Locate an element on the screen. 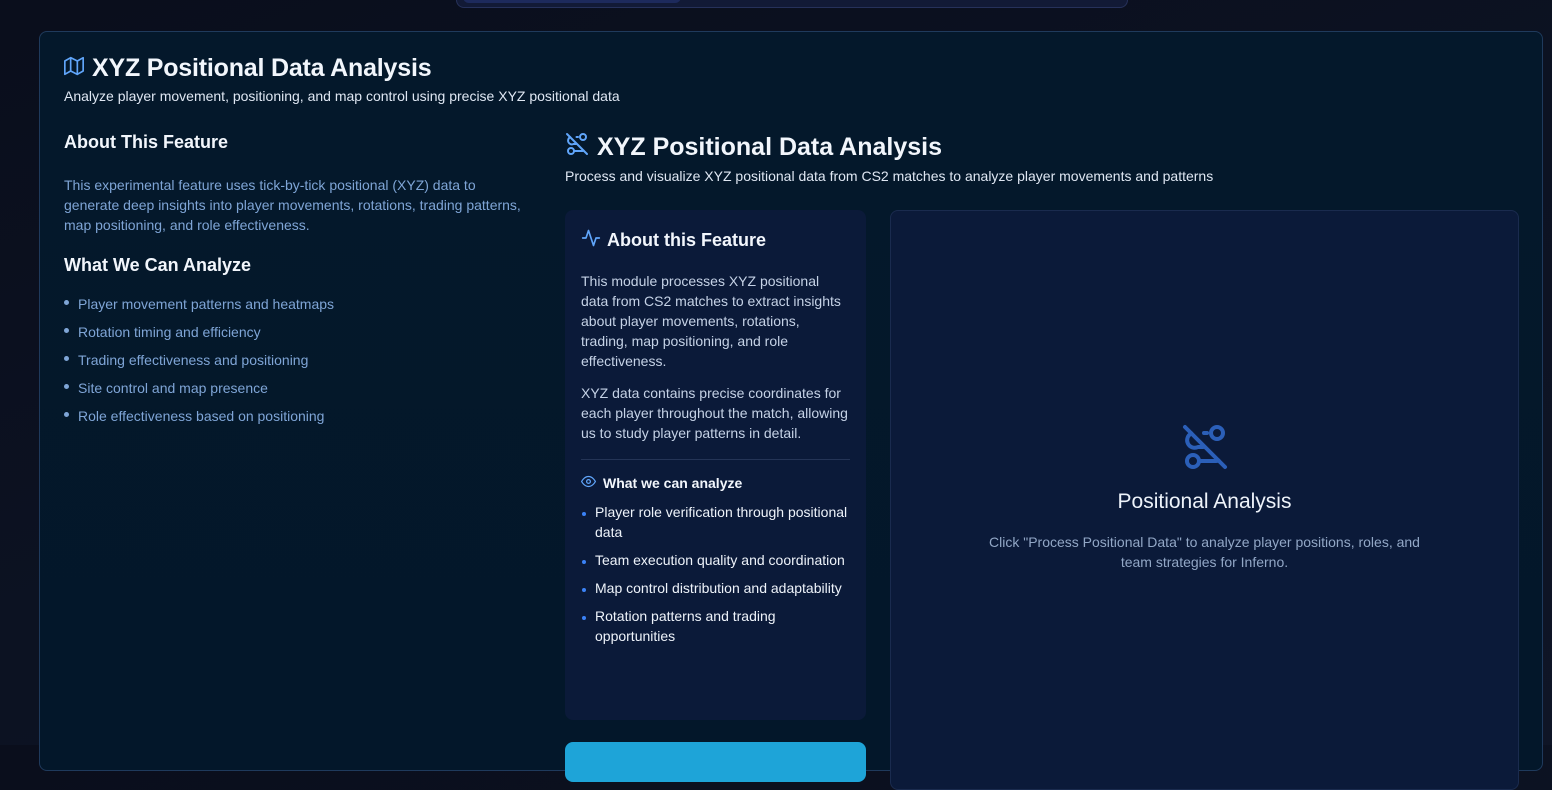 Image resolution: width=1552 pixels, height=790 pixels. what-we-analyze-title-row: What we can analyze is located at coordinates (715, 483).